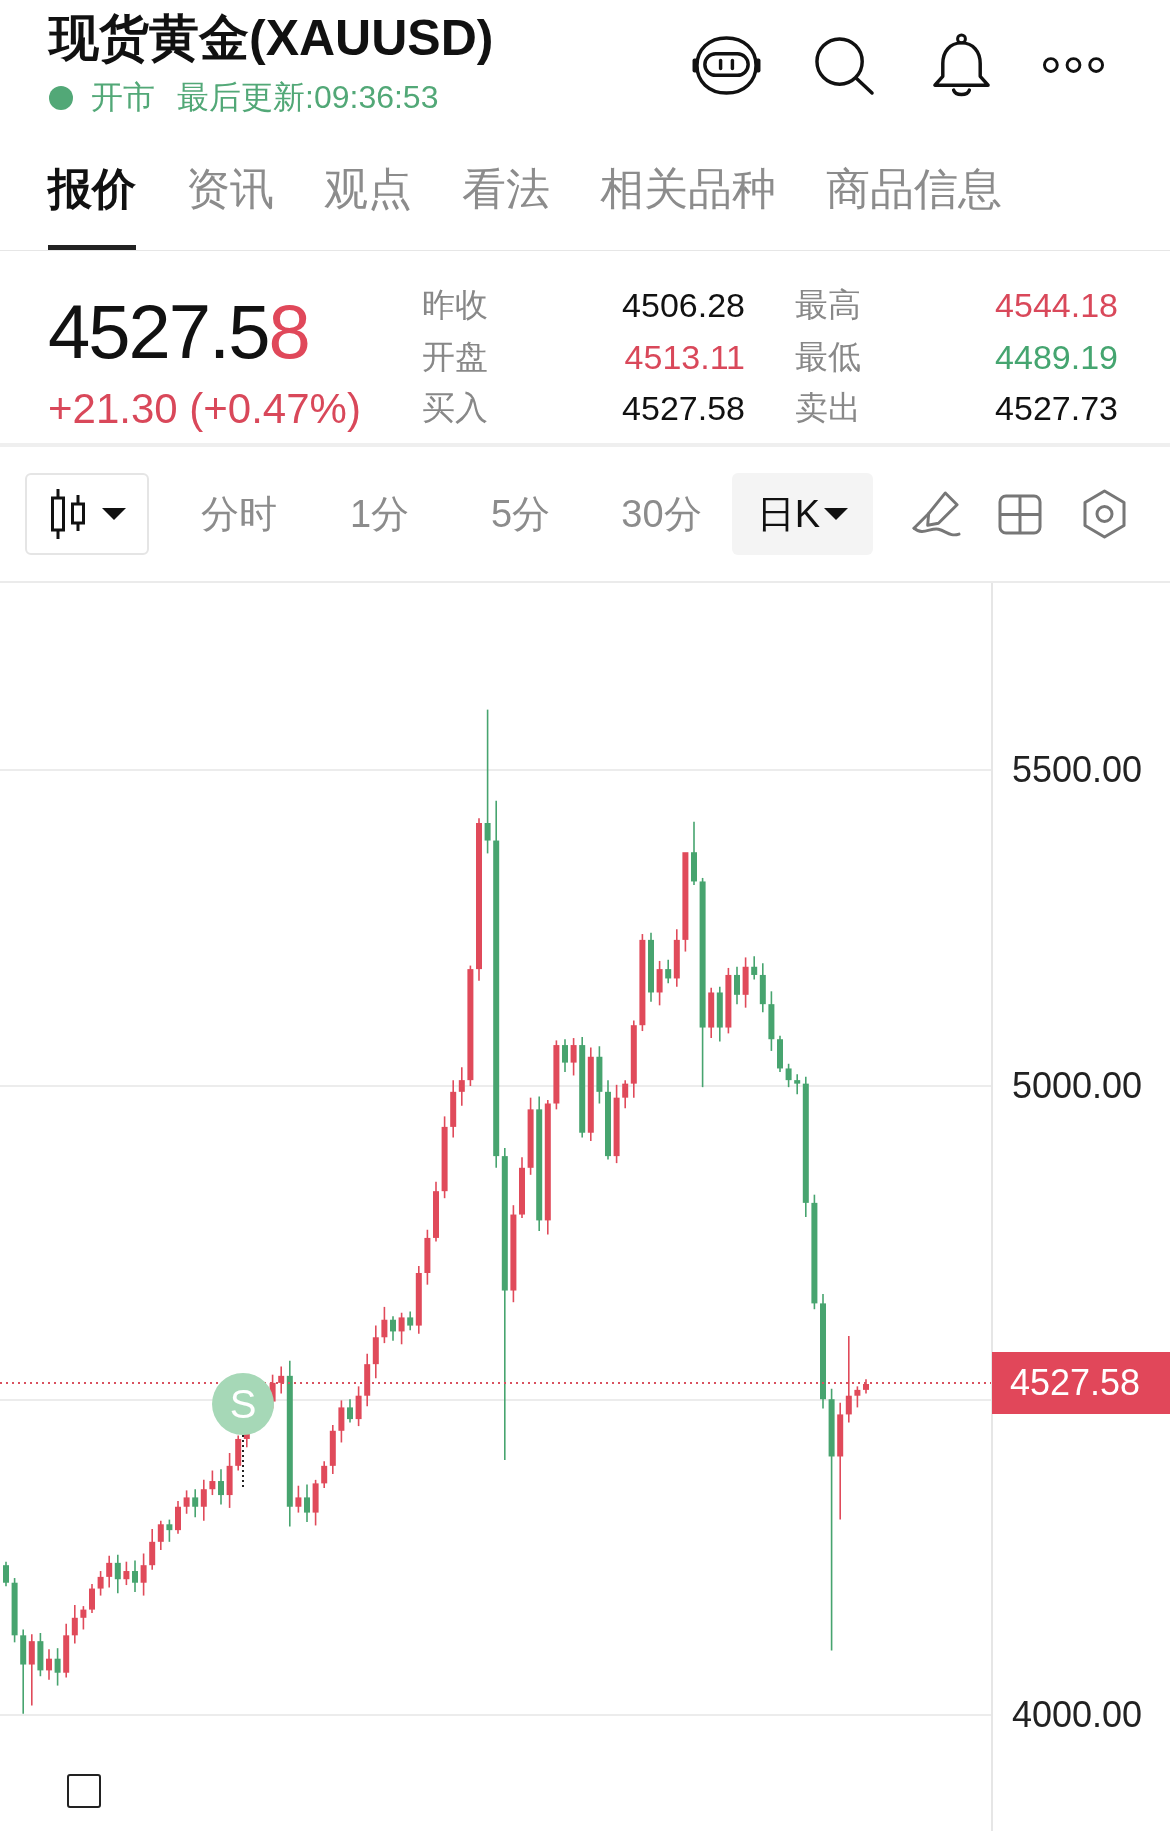 The height and width of the screenshot is (1832, 1170). Describe the element at coordinates (802, 514) in the screenshot. I see `period-tab: 日K` at that location.